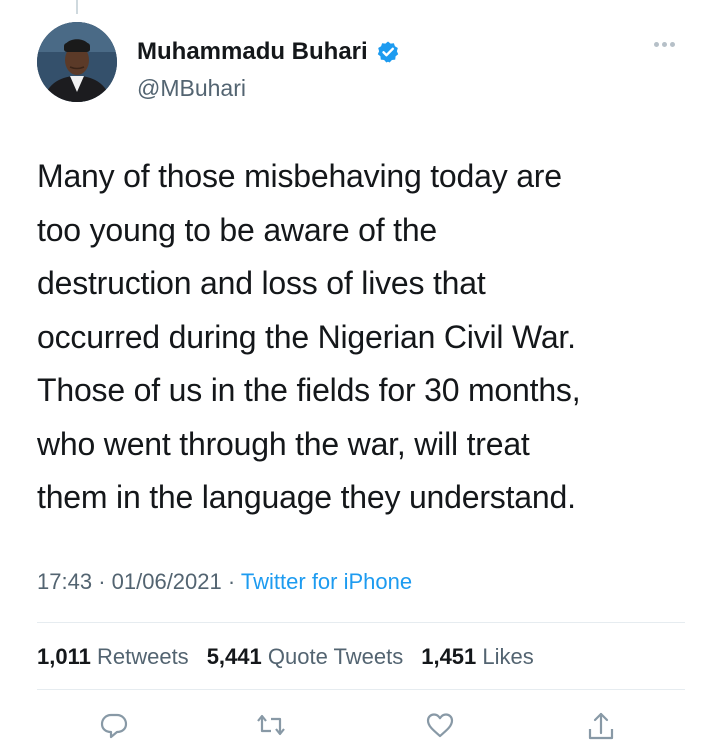 The image size is (720, 741). I want to click on likes-count: 1,451, so click(449, 656).